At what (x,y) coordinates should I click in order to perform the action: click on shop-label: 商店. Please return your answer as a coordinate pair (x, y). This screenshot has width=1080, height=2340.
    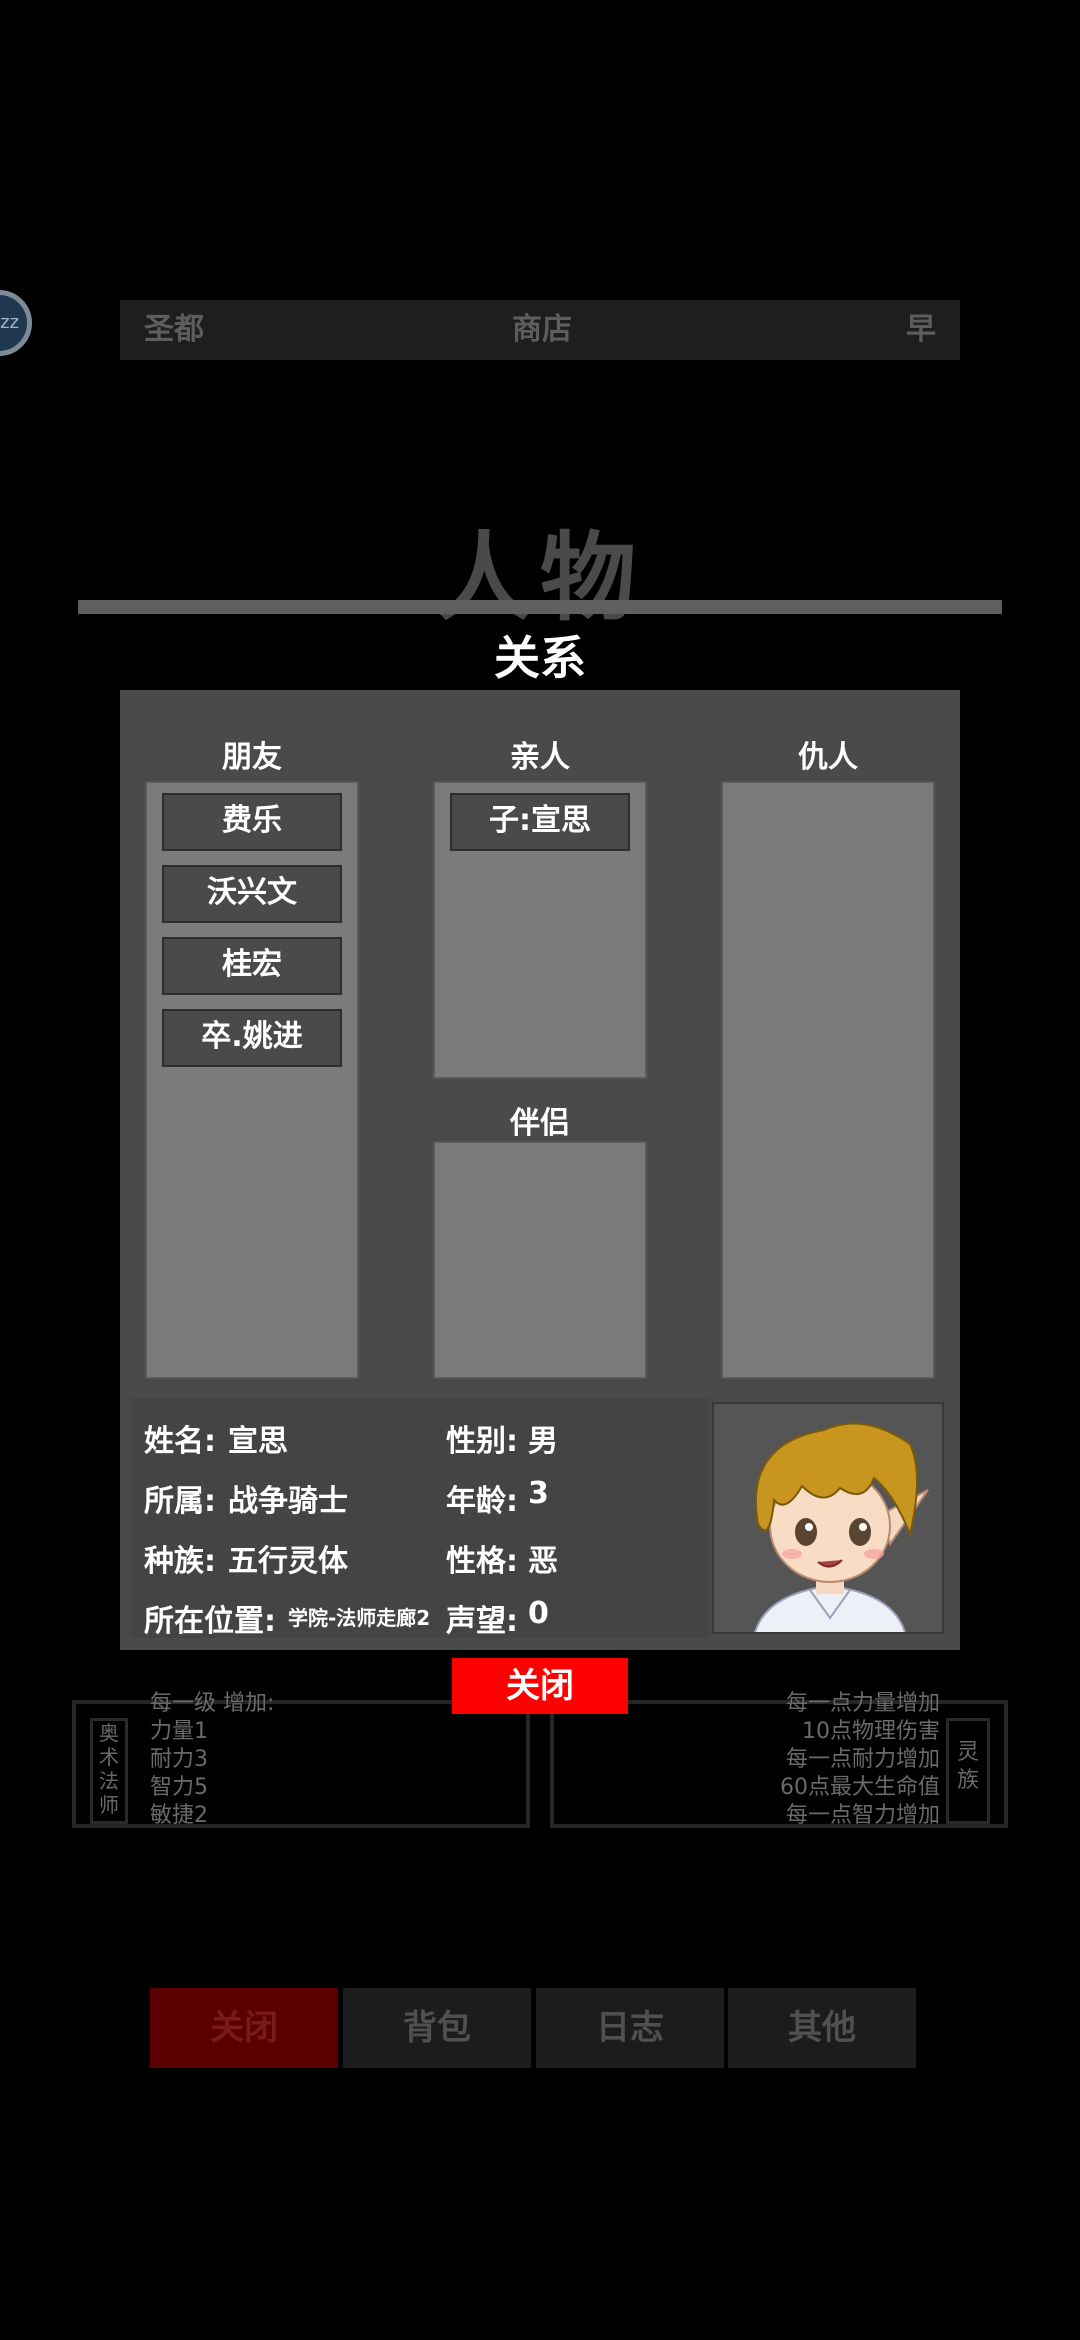
    Looking at the image, I should click on (542, 330).